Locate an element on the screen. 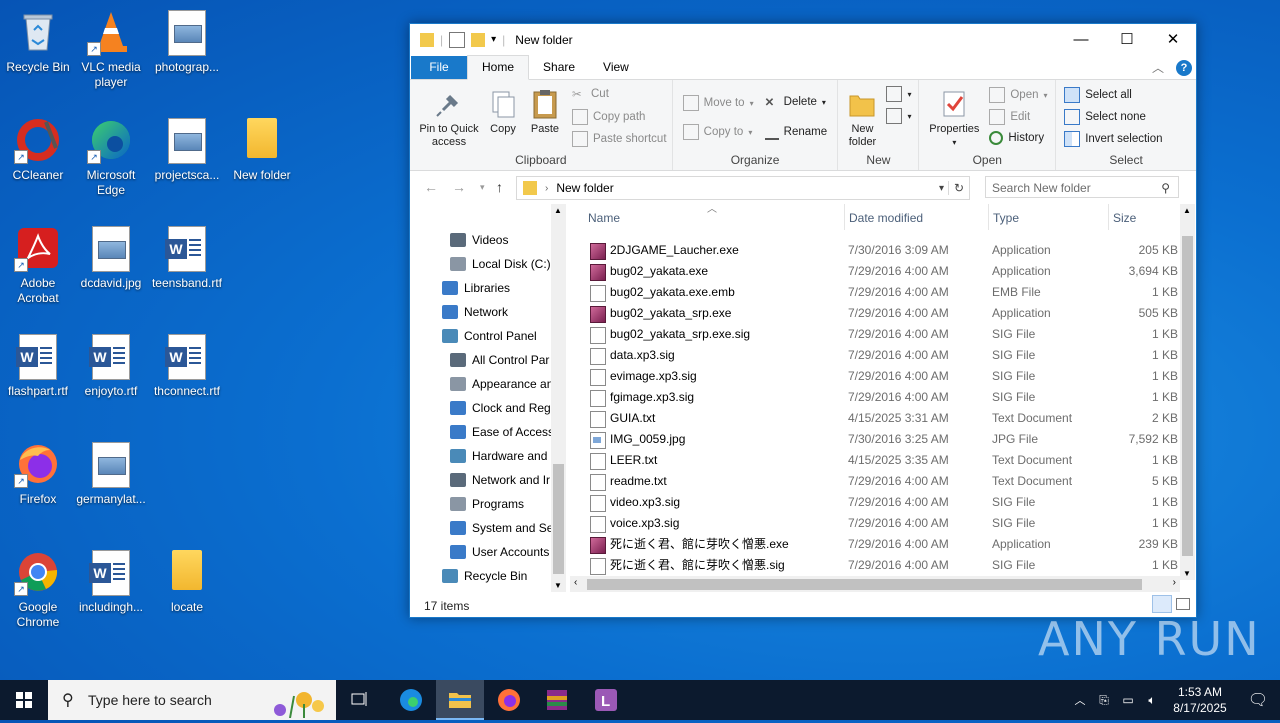 The width and height of the screenshot is (1280, 723). nav-item: Programs is located at coordinates (487, 504).